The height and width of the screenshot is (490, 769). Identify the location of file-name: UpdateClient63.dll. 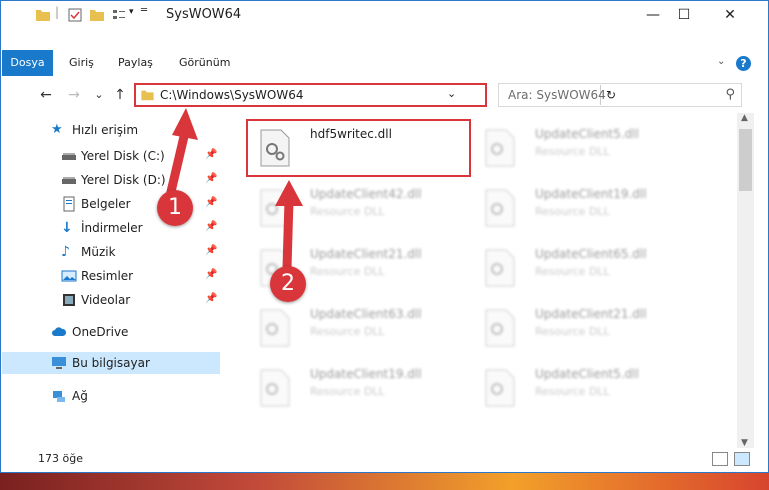
(366, 314).